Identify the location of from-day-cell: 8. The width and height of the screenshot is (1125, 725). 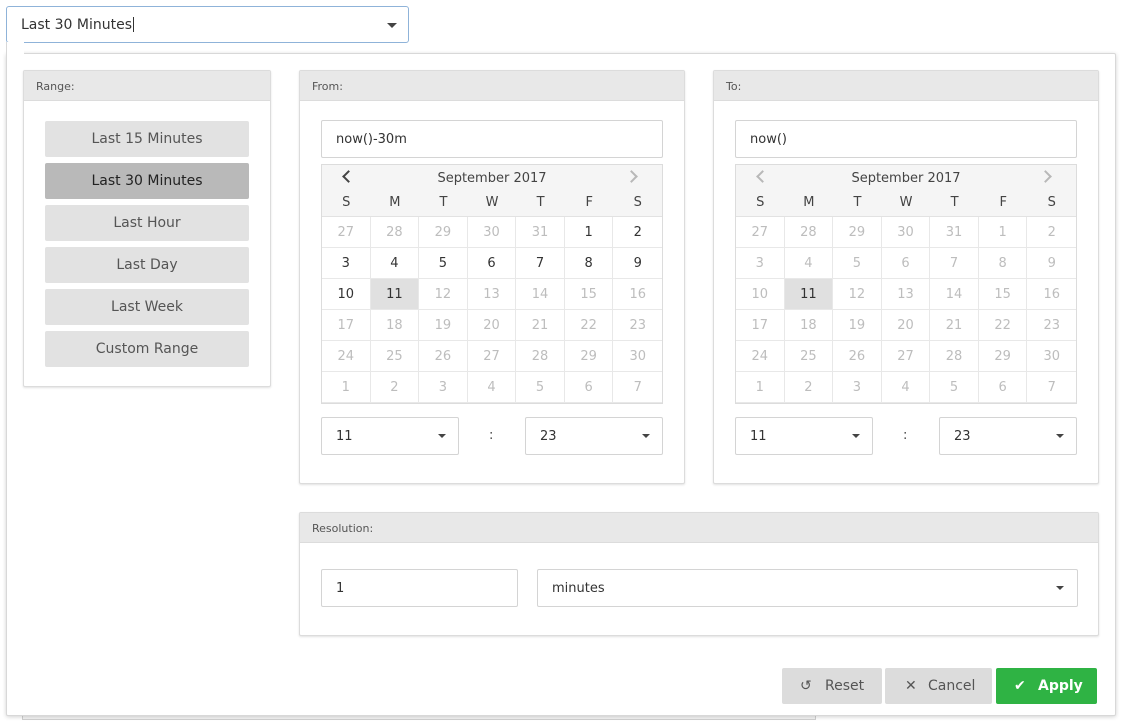
(589, 263).